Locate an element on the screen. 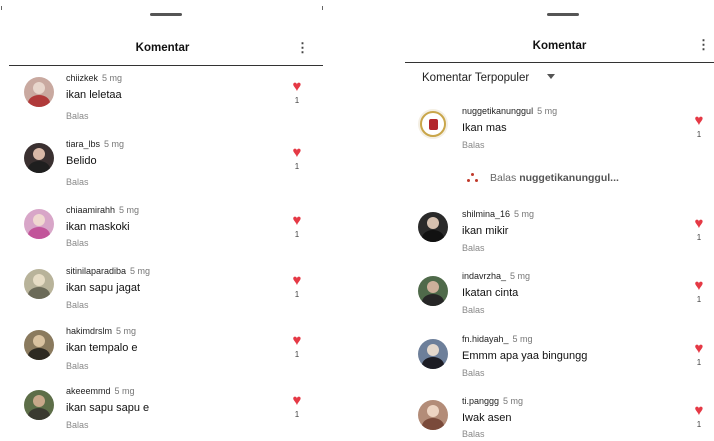 Image resolution: width=714 pixels, height=441 pixels. comment-text: Iwak asen is located at coordinates (487, 418).